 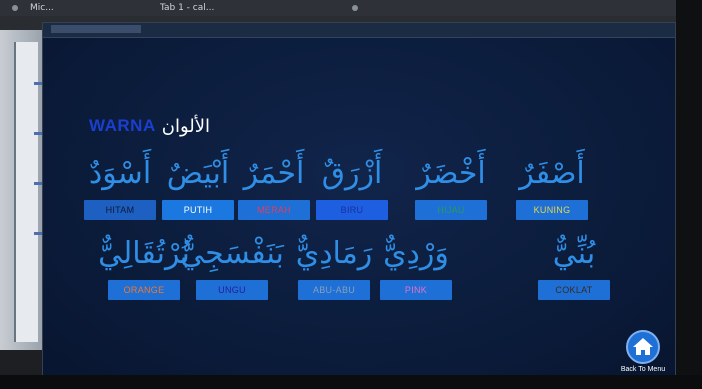 What do you see at coordinates (574, 290) in the screenshot?
I see `color-label-button: COKLAT` at bounding box center [574, 290].